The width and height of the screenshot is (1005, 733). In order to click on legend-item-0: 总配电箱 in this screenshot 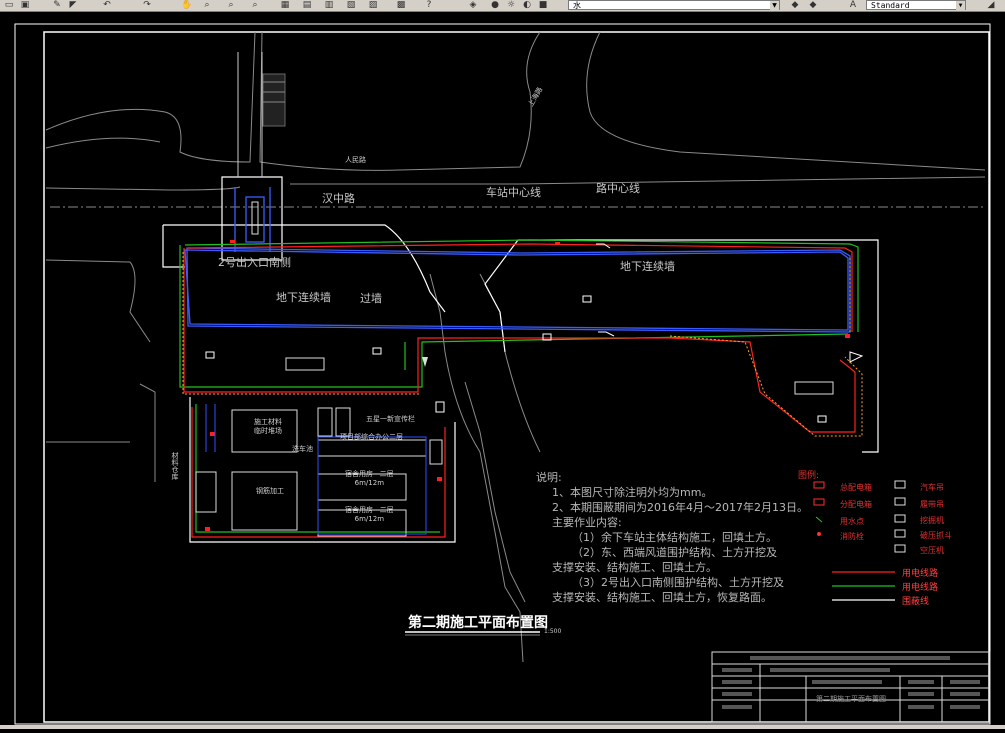, I will do `click(856, 487)`.